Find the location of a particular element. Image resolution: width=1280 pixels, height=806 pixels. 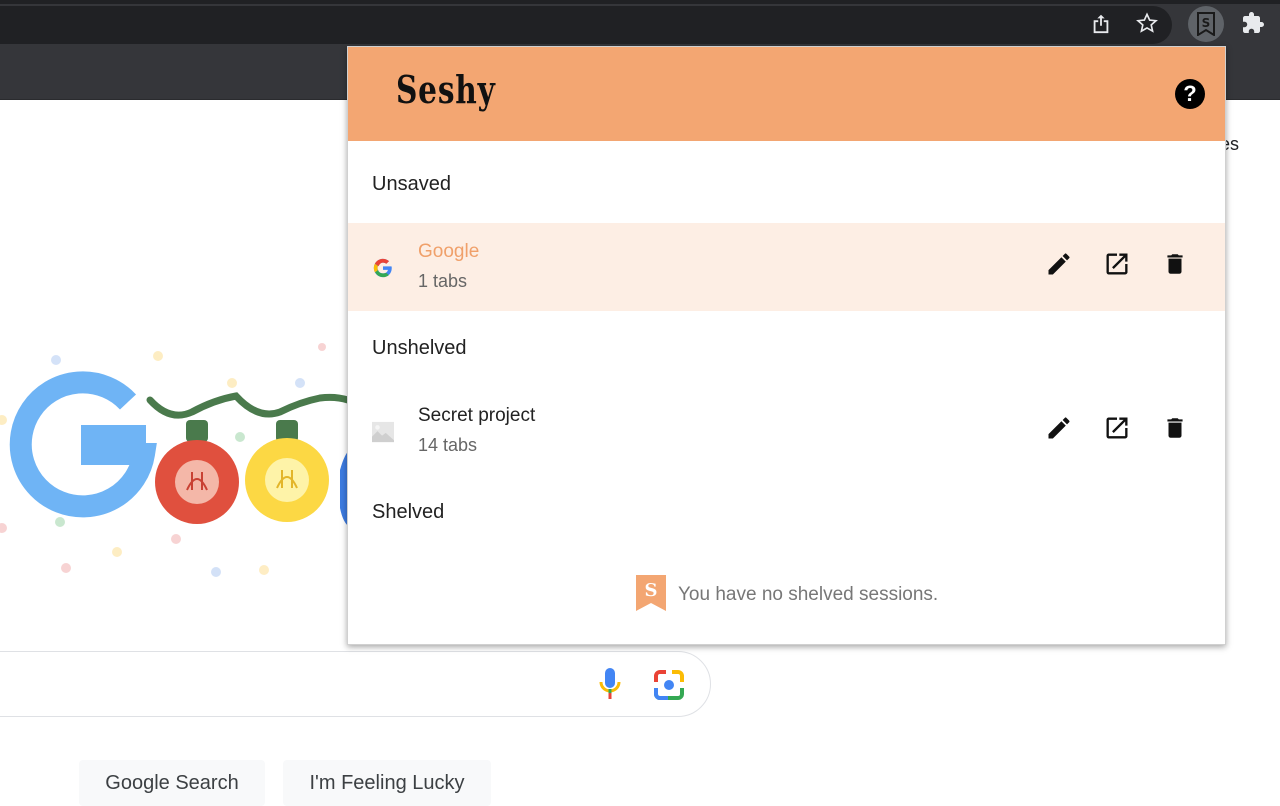

section-title-shelved: Shelved is located at coordinates (408, 512).